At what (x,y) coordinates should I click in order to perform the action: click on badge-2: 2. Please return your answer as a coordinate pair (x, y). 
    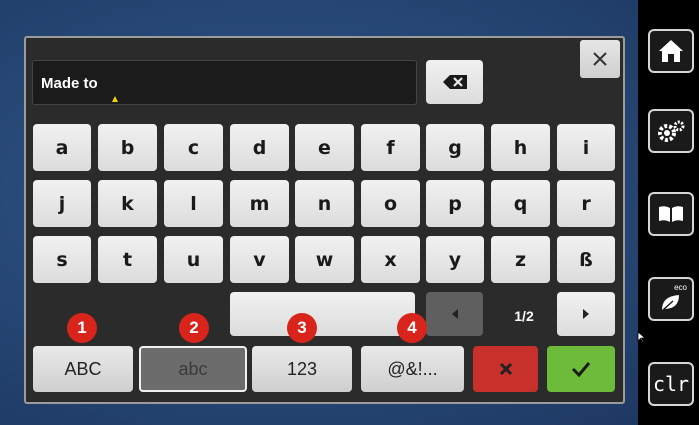
    Looking at the image, I should click on (194, 328).